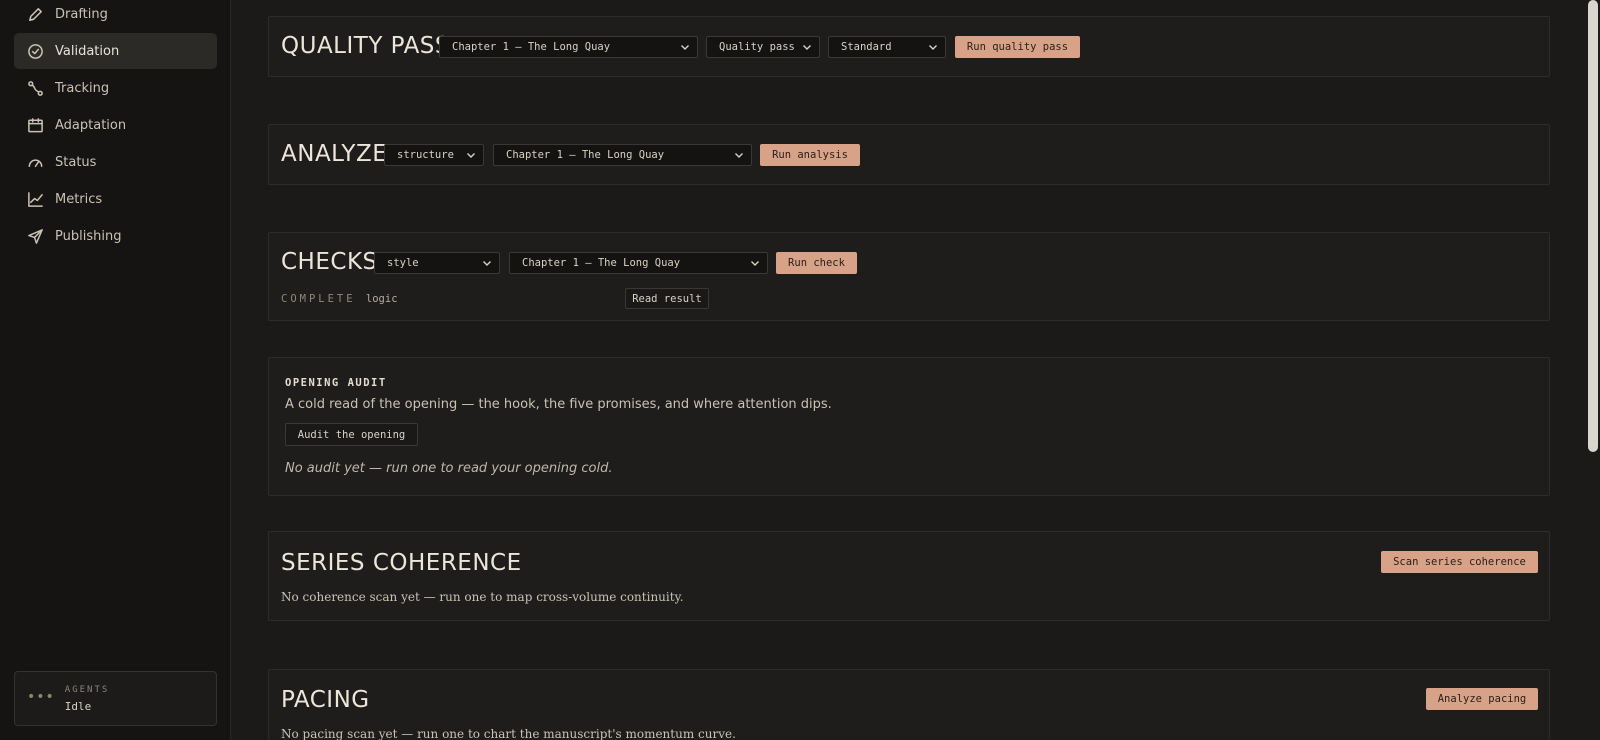  What do you see at coordinates (381, 299) in the screenshot?
I see `check-result-name: logic` at bounding box center [381, 299].